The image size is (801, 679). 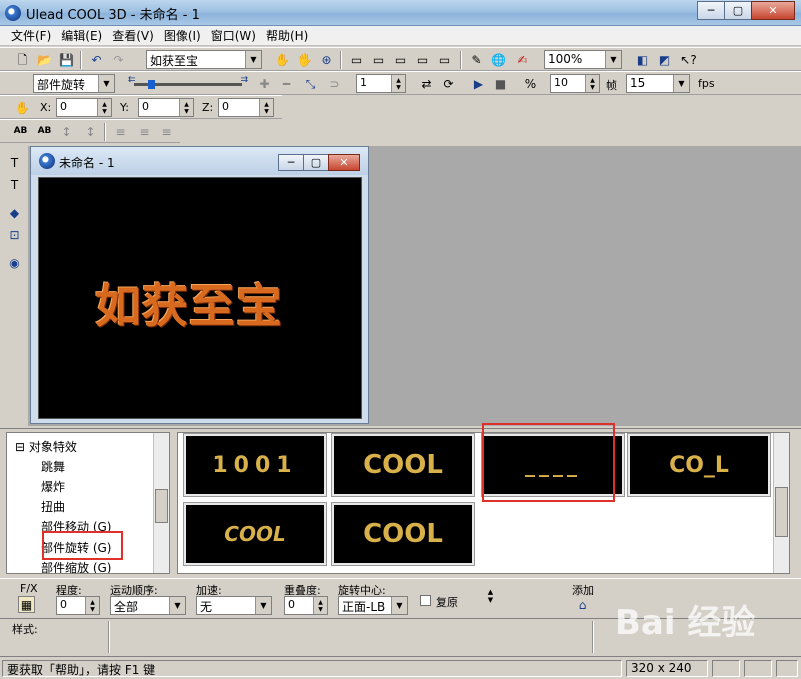 I want to click on position-tool-icon: ✋, so click(x=22, y=107).